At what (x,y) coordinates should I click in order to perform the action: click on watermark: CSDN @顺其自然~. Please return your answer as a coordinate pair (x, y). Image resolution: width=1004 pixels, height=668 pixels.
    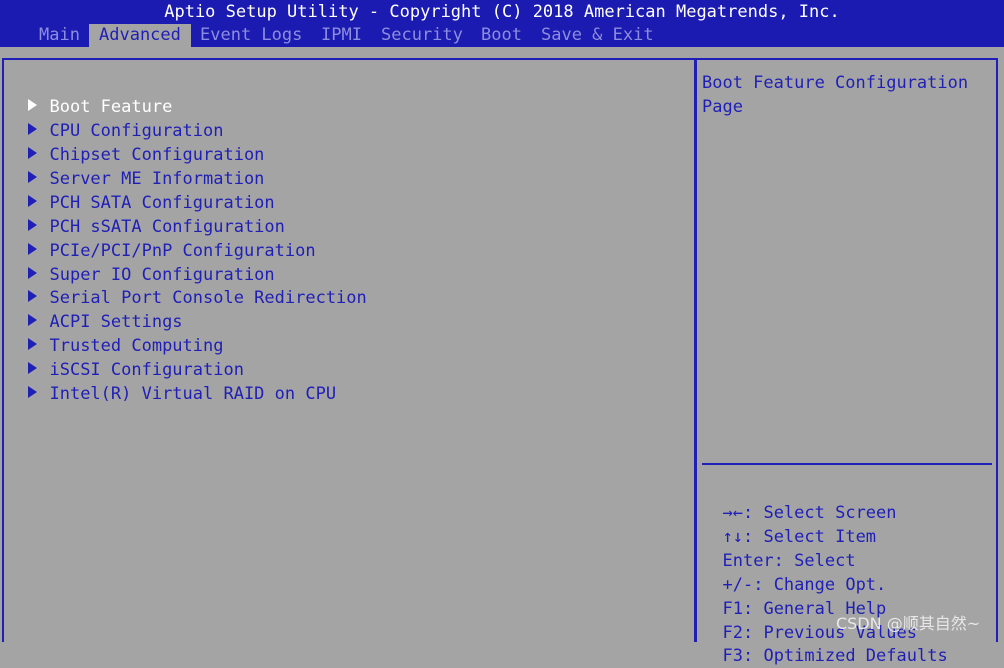
    Looking at the image, I should click on (908, 623).